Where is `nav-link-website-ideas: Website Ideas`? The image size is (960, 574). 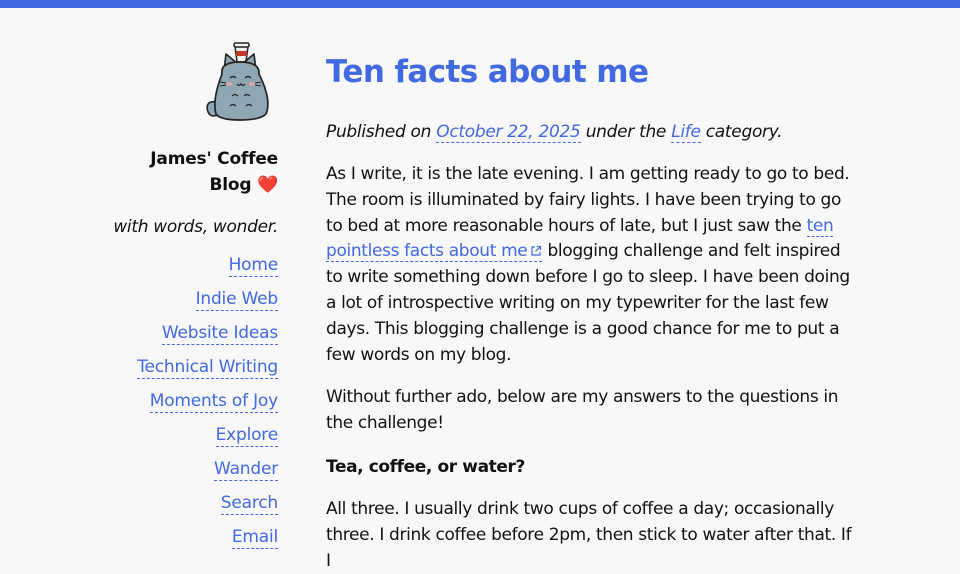
nav-link-website-ideas: Website Ideas is located at coordinates (219, 334).